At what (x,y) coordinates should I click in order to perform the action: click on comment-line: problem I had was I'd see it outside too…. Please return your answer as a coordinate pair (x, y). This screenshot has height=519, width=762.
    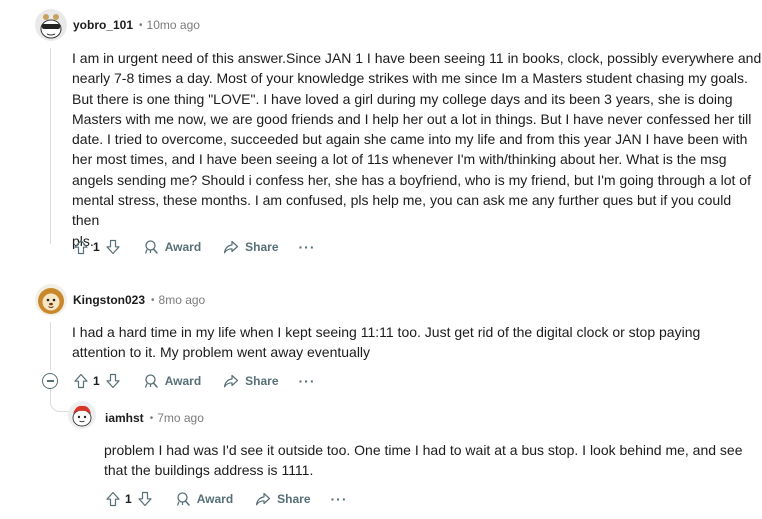
    Looking at the image, I should click on (423, 450).